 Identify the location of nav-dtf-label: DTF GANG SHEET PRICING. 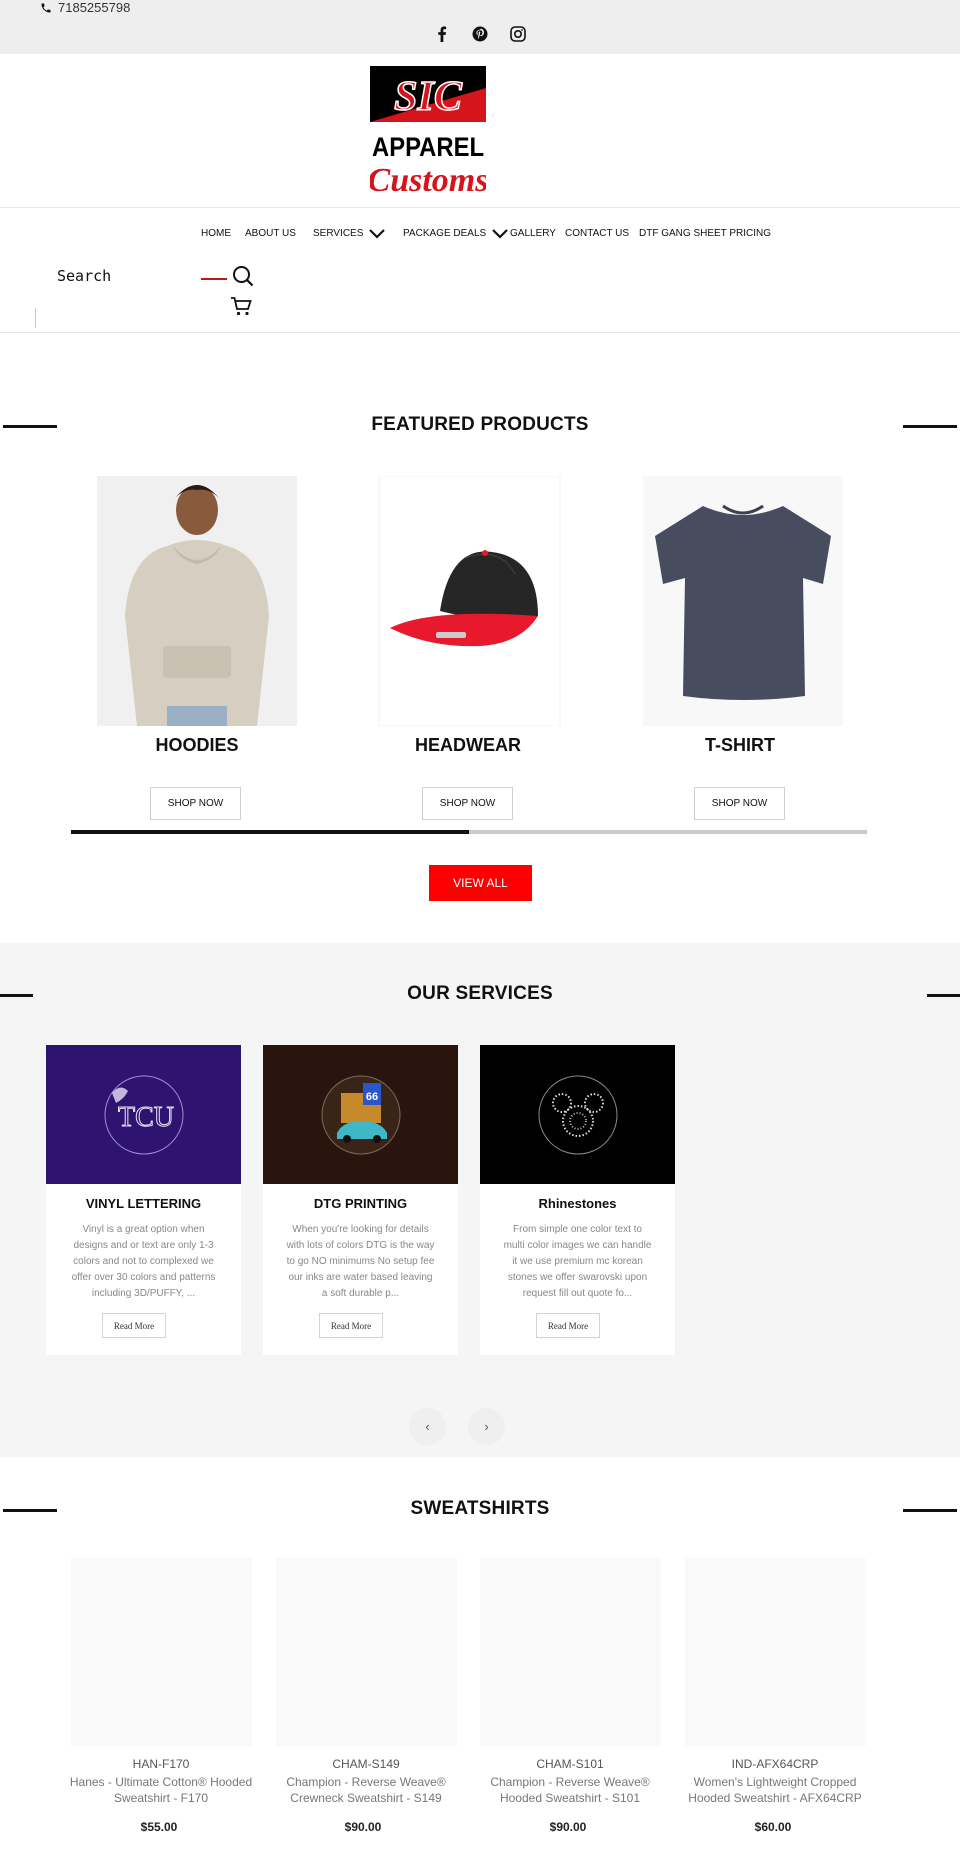
(705, 233).